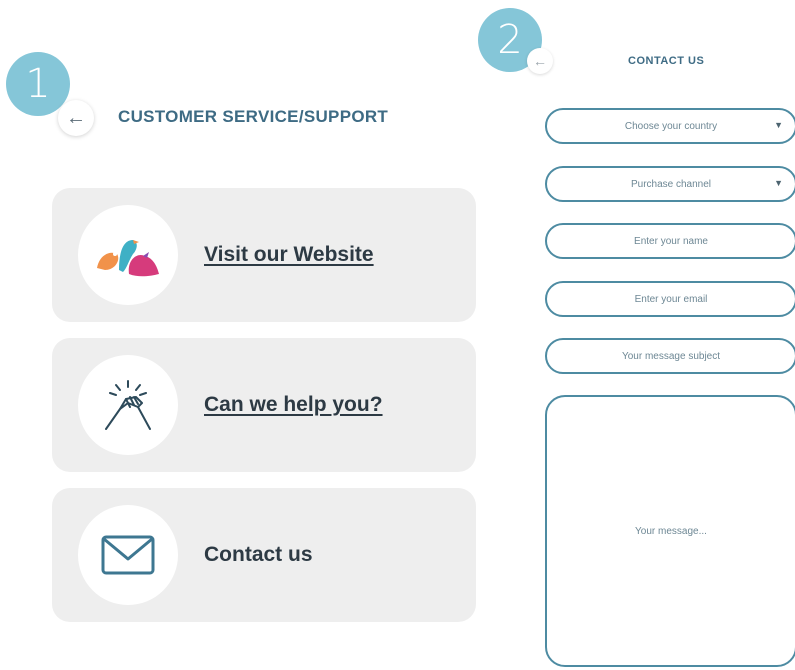  I want to click on birds-logo-icon, so click(128, 258).